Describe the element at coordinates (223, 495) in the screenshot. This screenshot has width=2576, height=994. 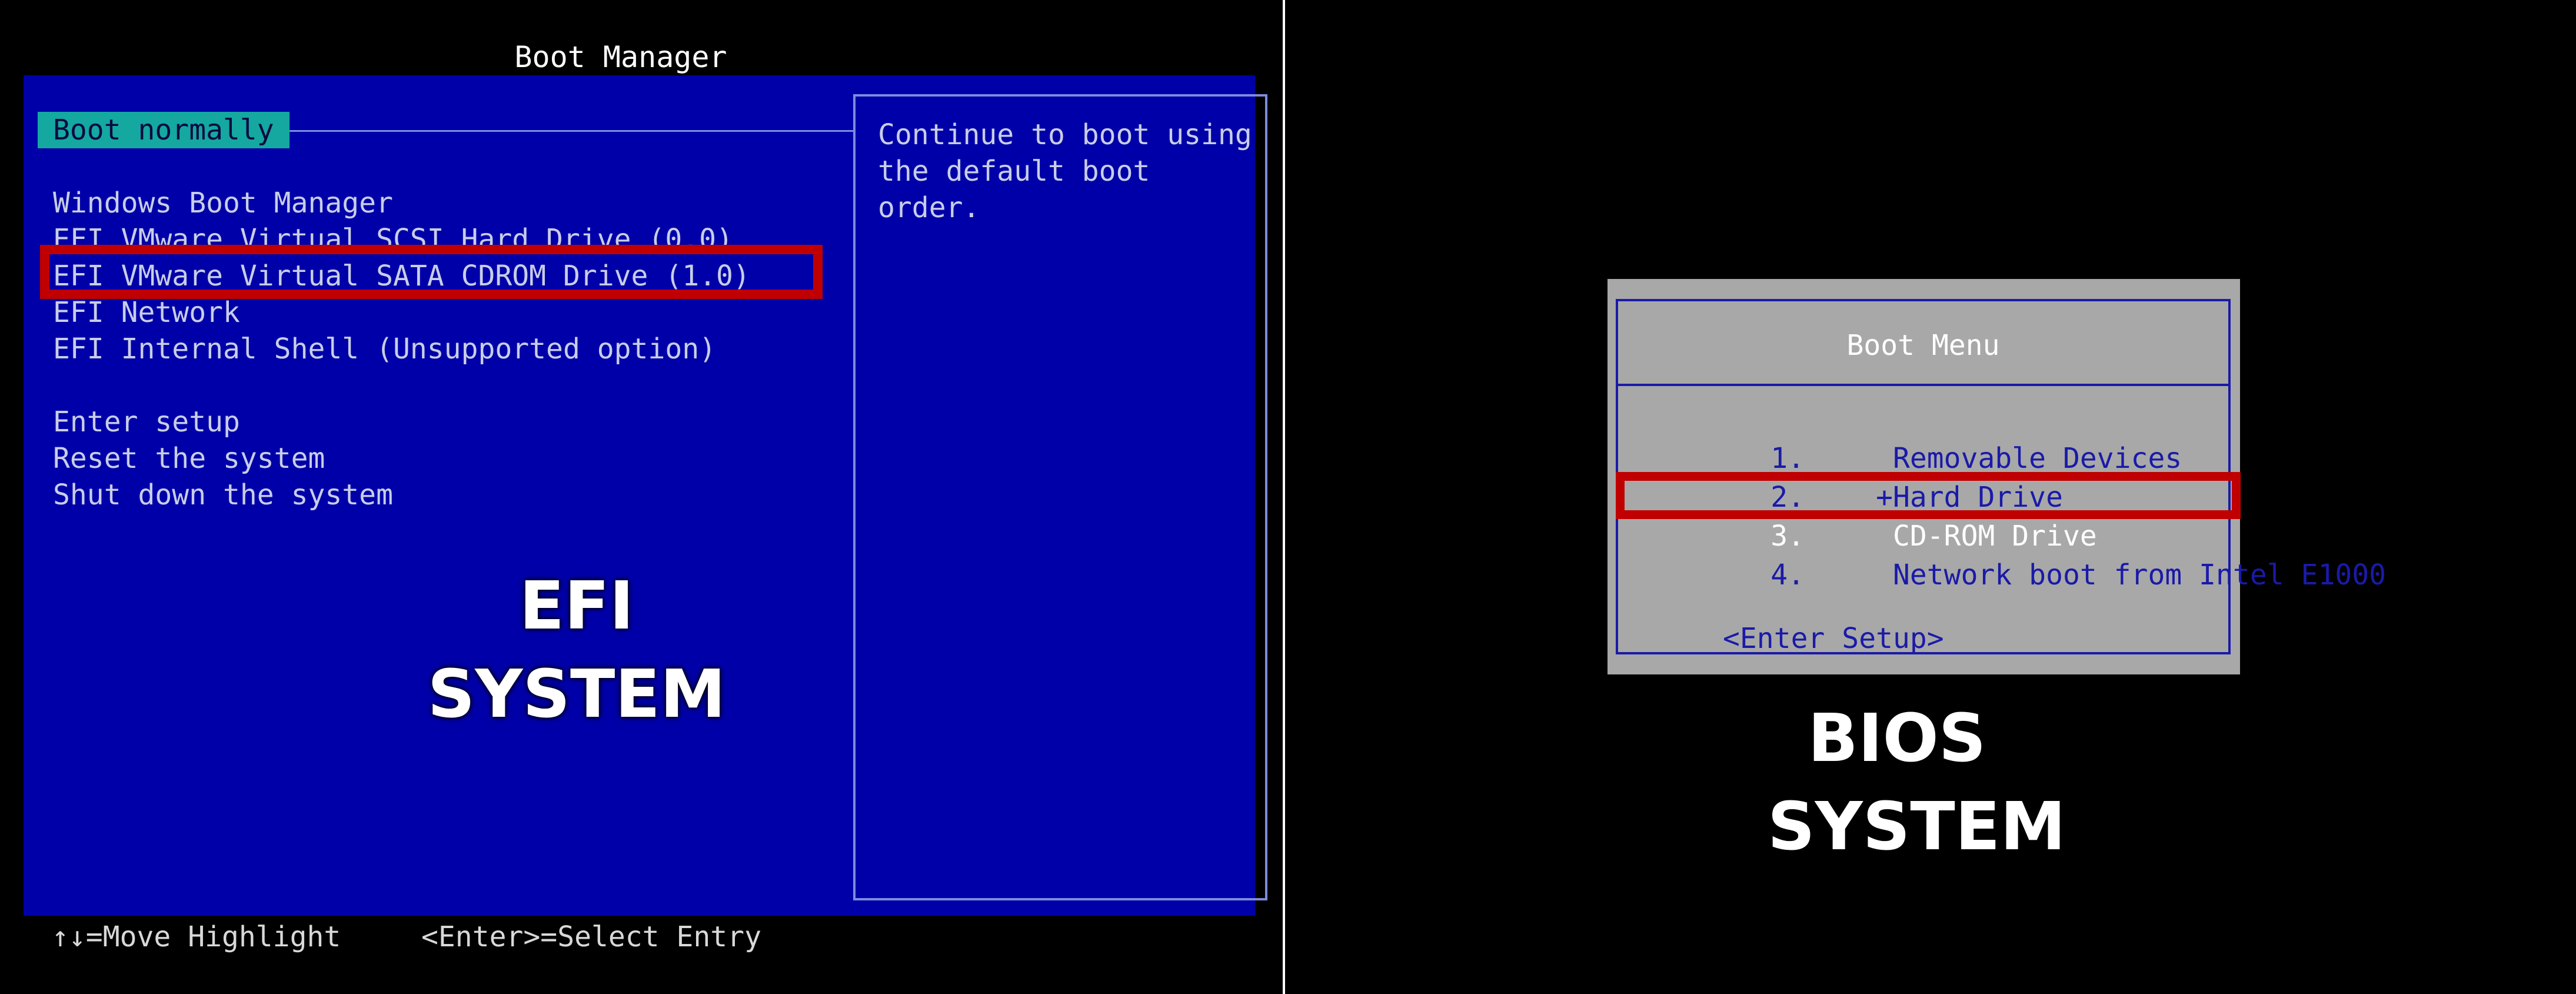
I see `efi-menu-item-shut-down: Shut down the system` at that location.